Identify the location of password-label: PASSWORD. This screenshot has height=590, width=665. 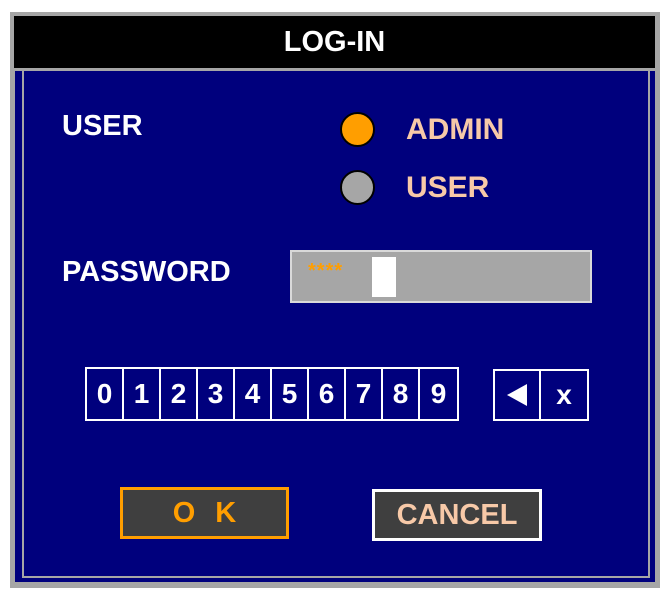
(146, 272).